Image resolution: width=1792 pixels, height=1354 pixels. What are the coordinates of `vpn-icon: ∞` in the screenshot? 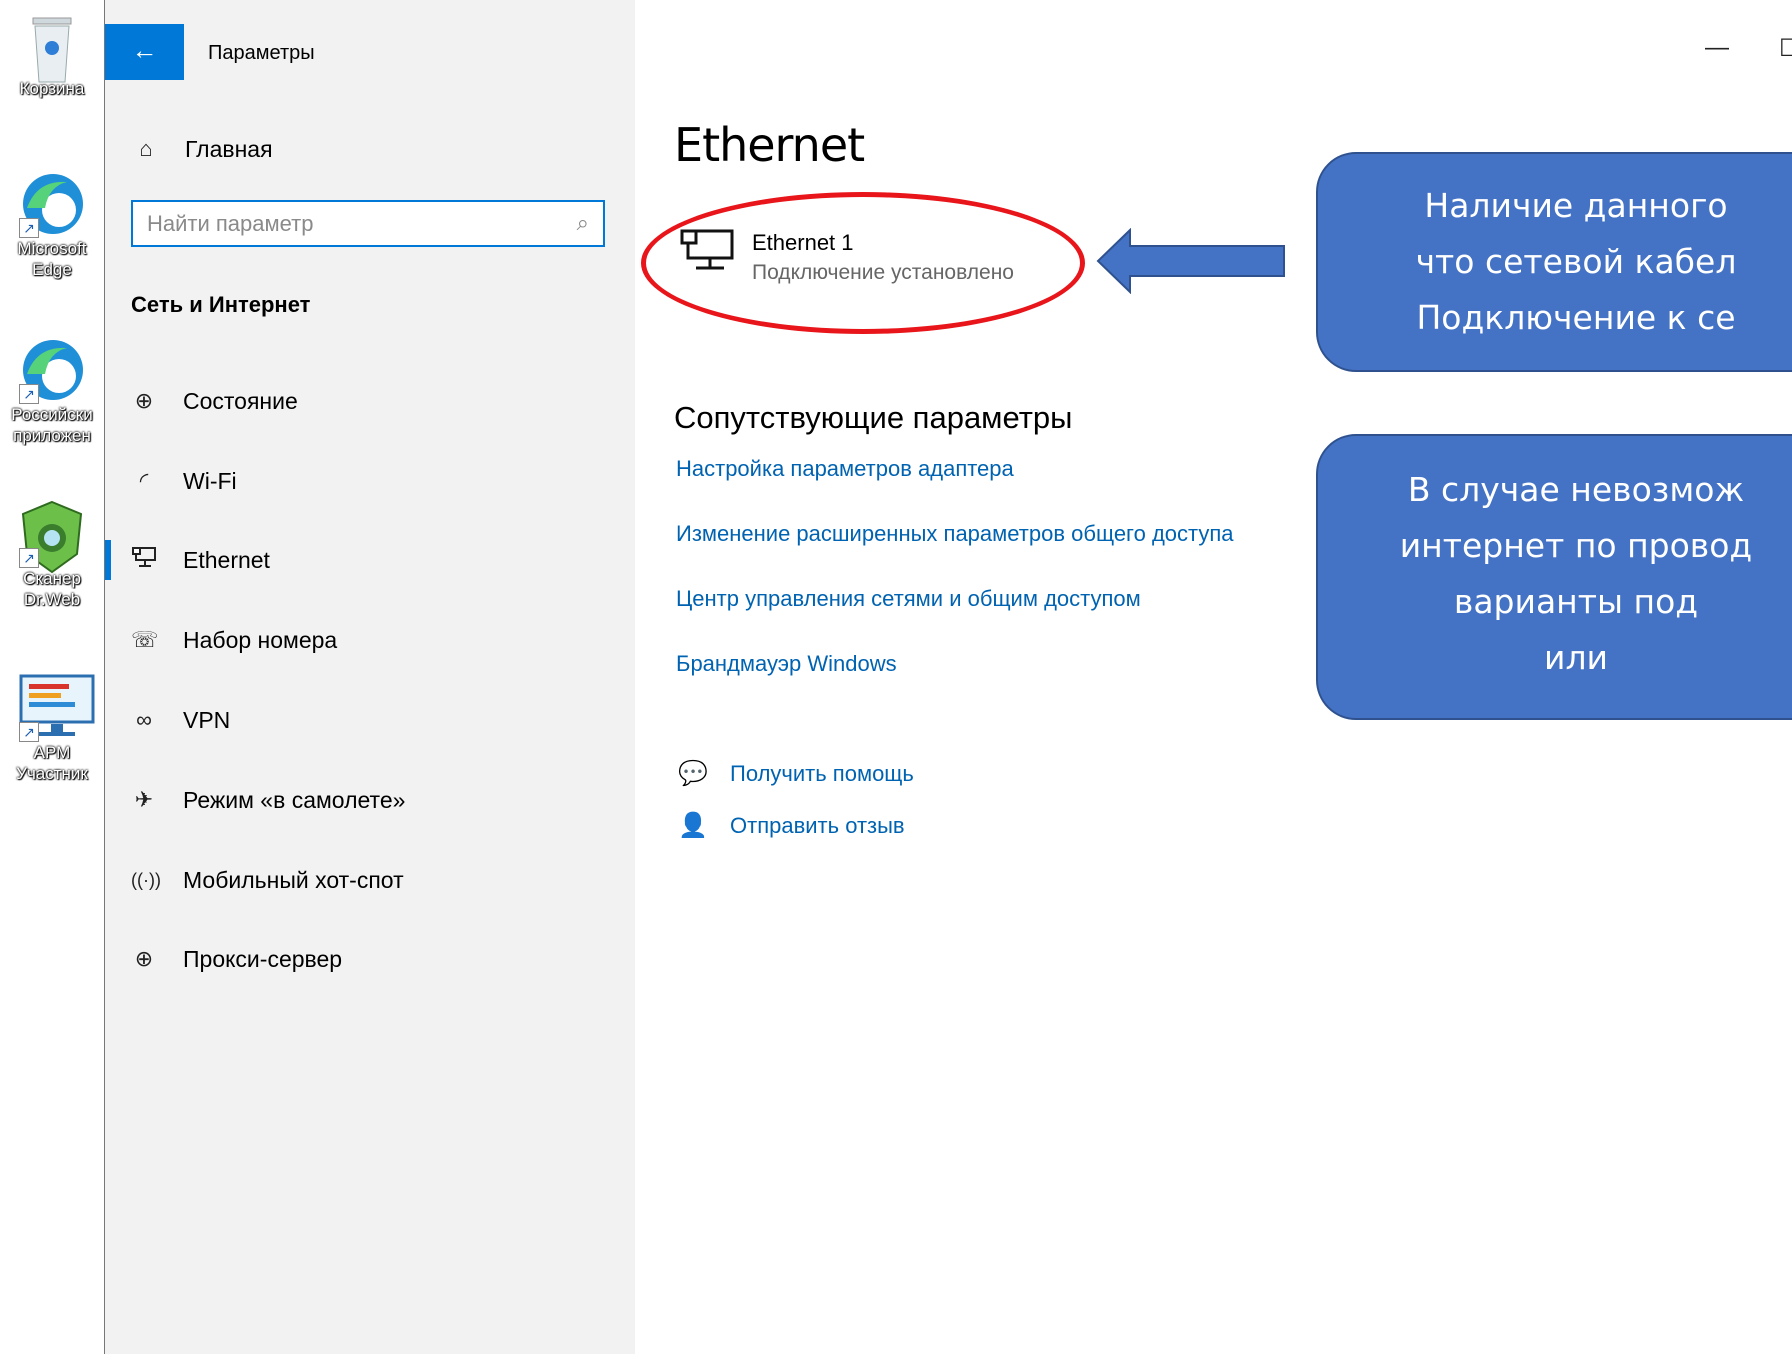 It's located at (144, 719).